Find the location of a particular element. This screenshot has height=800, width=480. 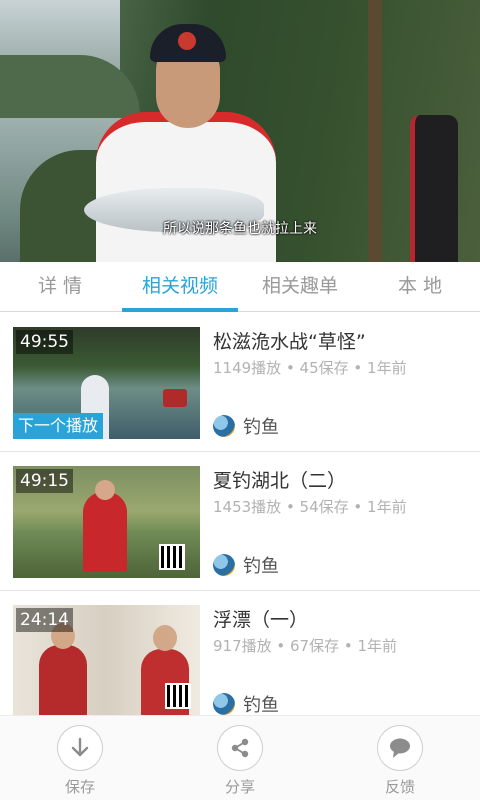

video-thumbnail: 49:55 下一个播放 is located at coordinates (106, 383).